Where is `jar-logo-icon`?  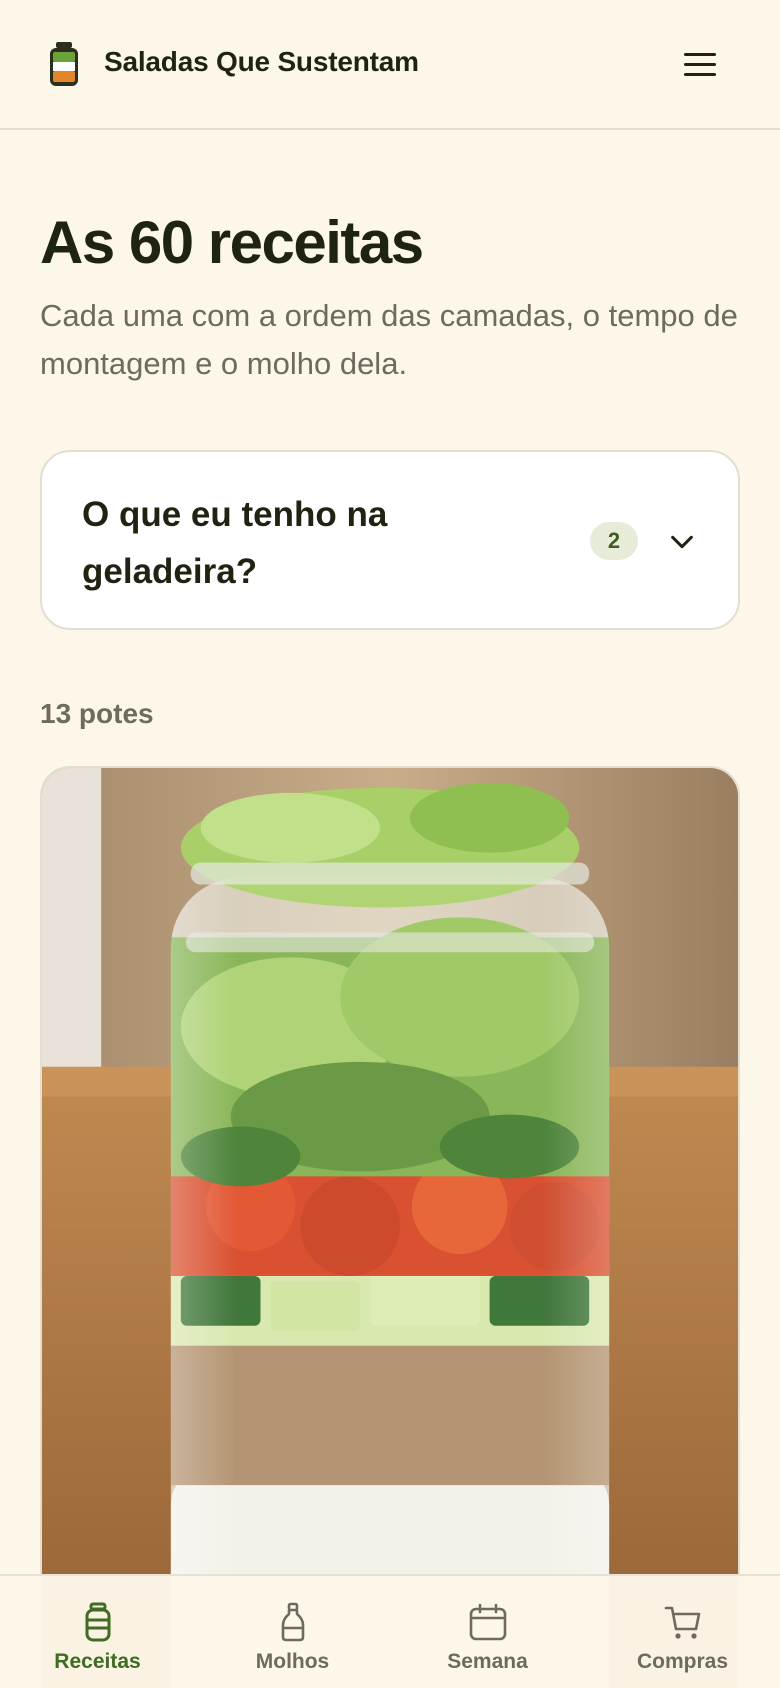 jar-logo-icon is located at coordinates (64, 64).